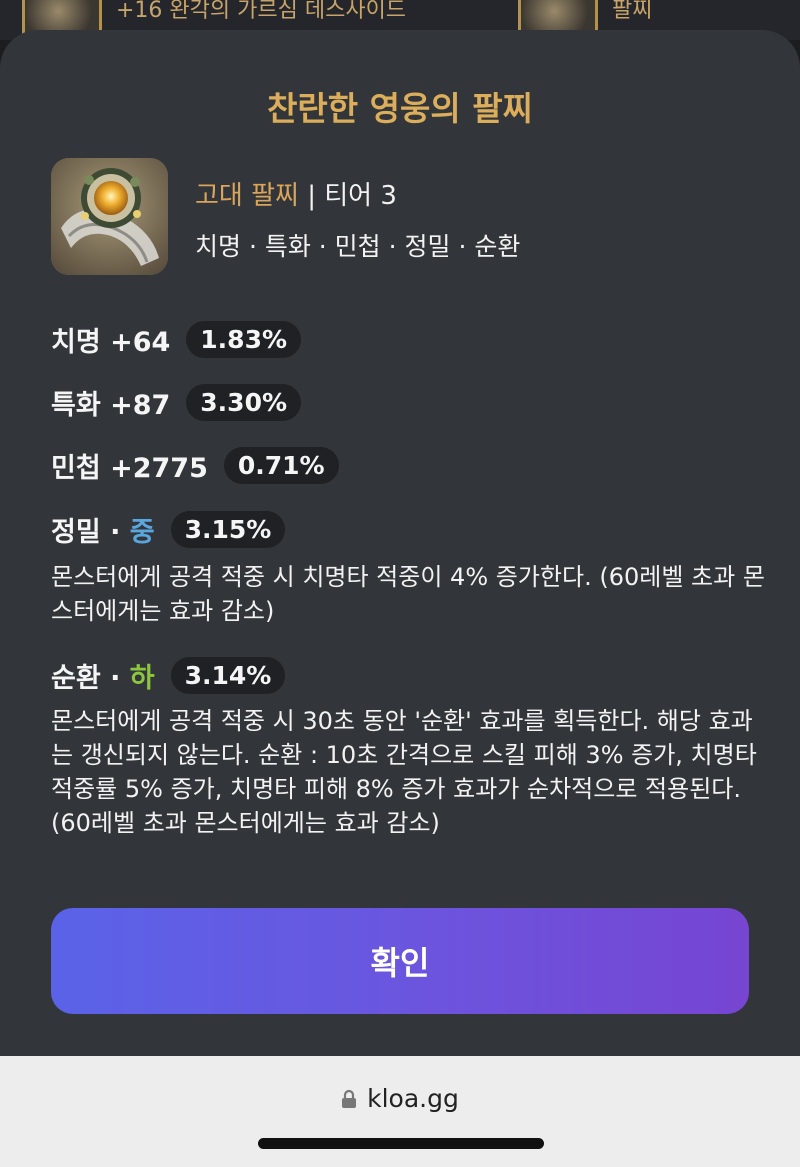 The height and width of the screenshot is (1167, 800). I want to click on item-grade: 고대 팔찌, so click(247, 196).